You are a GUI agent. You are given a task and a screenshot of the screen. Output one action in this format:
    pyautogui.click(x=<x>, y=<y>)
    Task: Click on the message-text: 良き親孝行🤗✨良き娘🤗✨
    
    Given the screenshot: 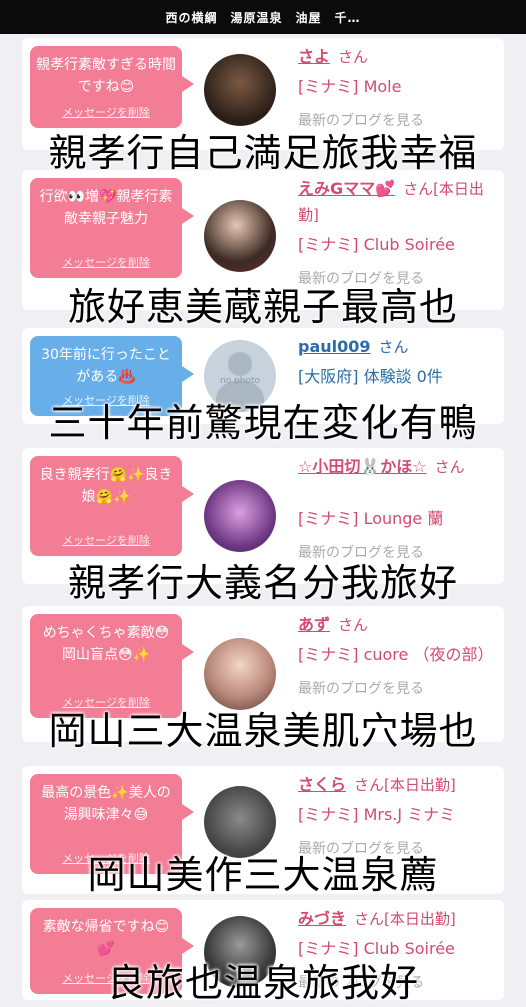 What is the action you would take?
    pyautogui.click(x=106, y=486)
    